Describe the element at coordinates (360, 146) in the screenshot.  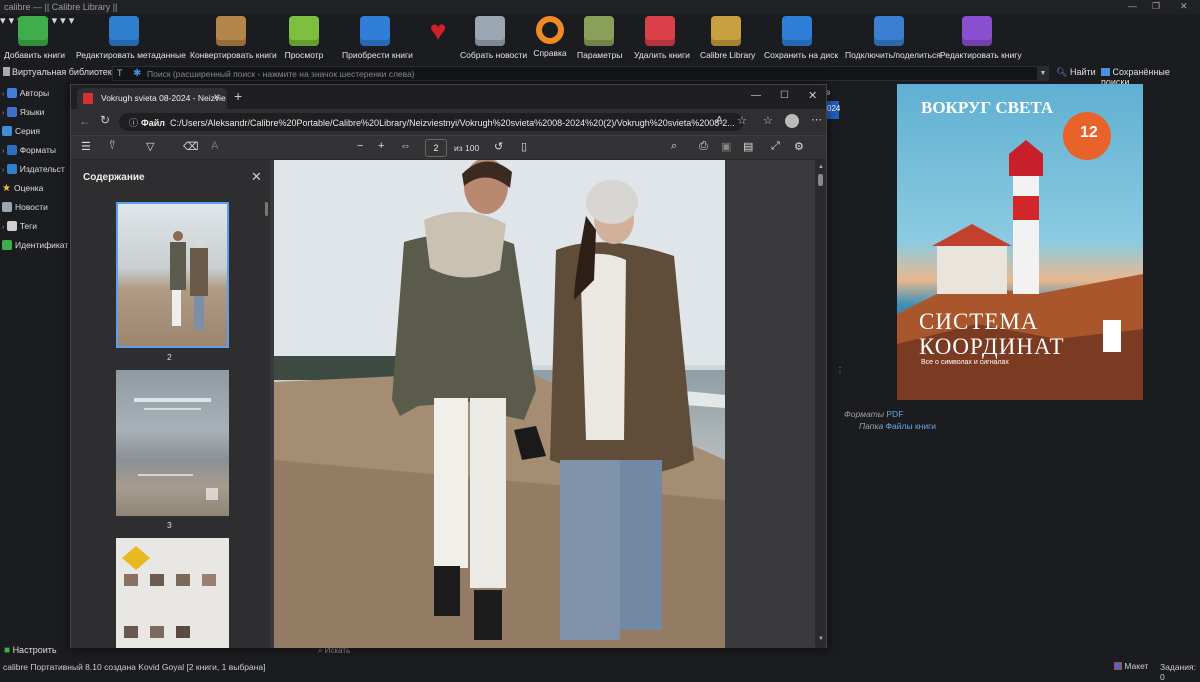
I see `zoom-out-icon: −` at that location.